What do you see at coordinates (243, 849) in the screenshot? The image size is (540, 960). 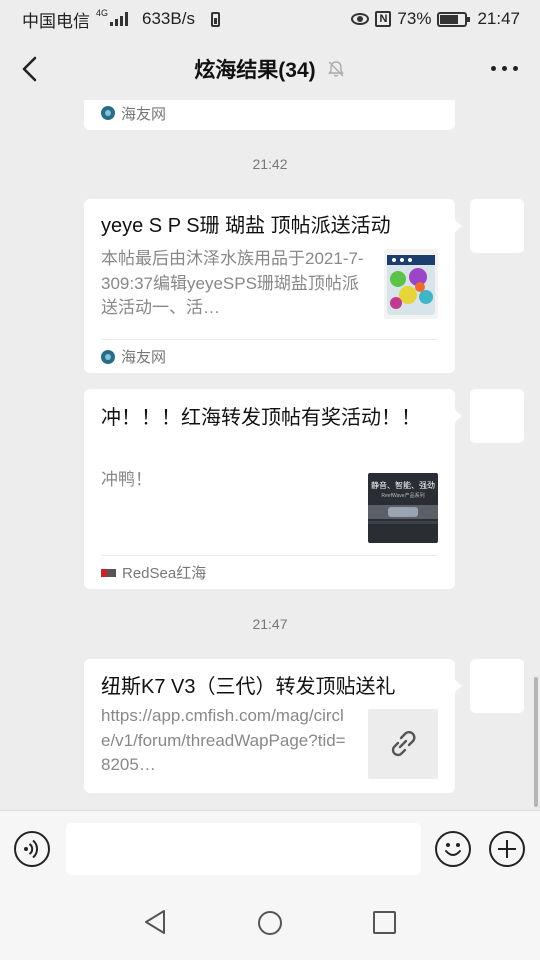 I see `message-input` at bounding box center [243, 849].